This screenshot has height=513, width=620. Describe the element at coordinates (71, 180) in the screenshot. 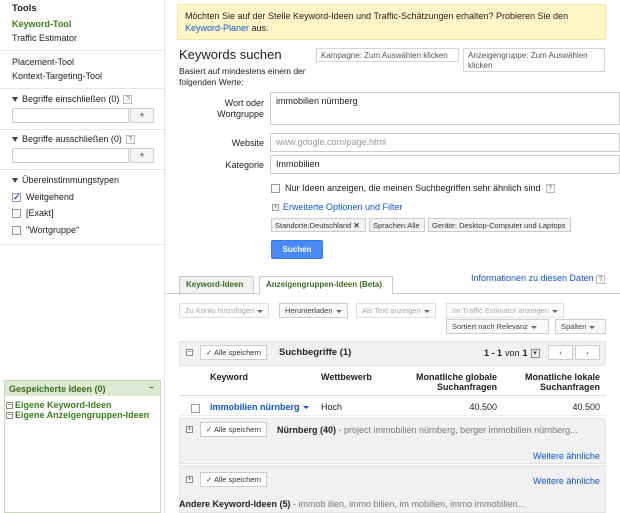

I see `match-types-label: Übereinstimmungstypen` at that location.